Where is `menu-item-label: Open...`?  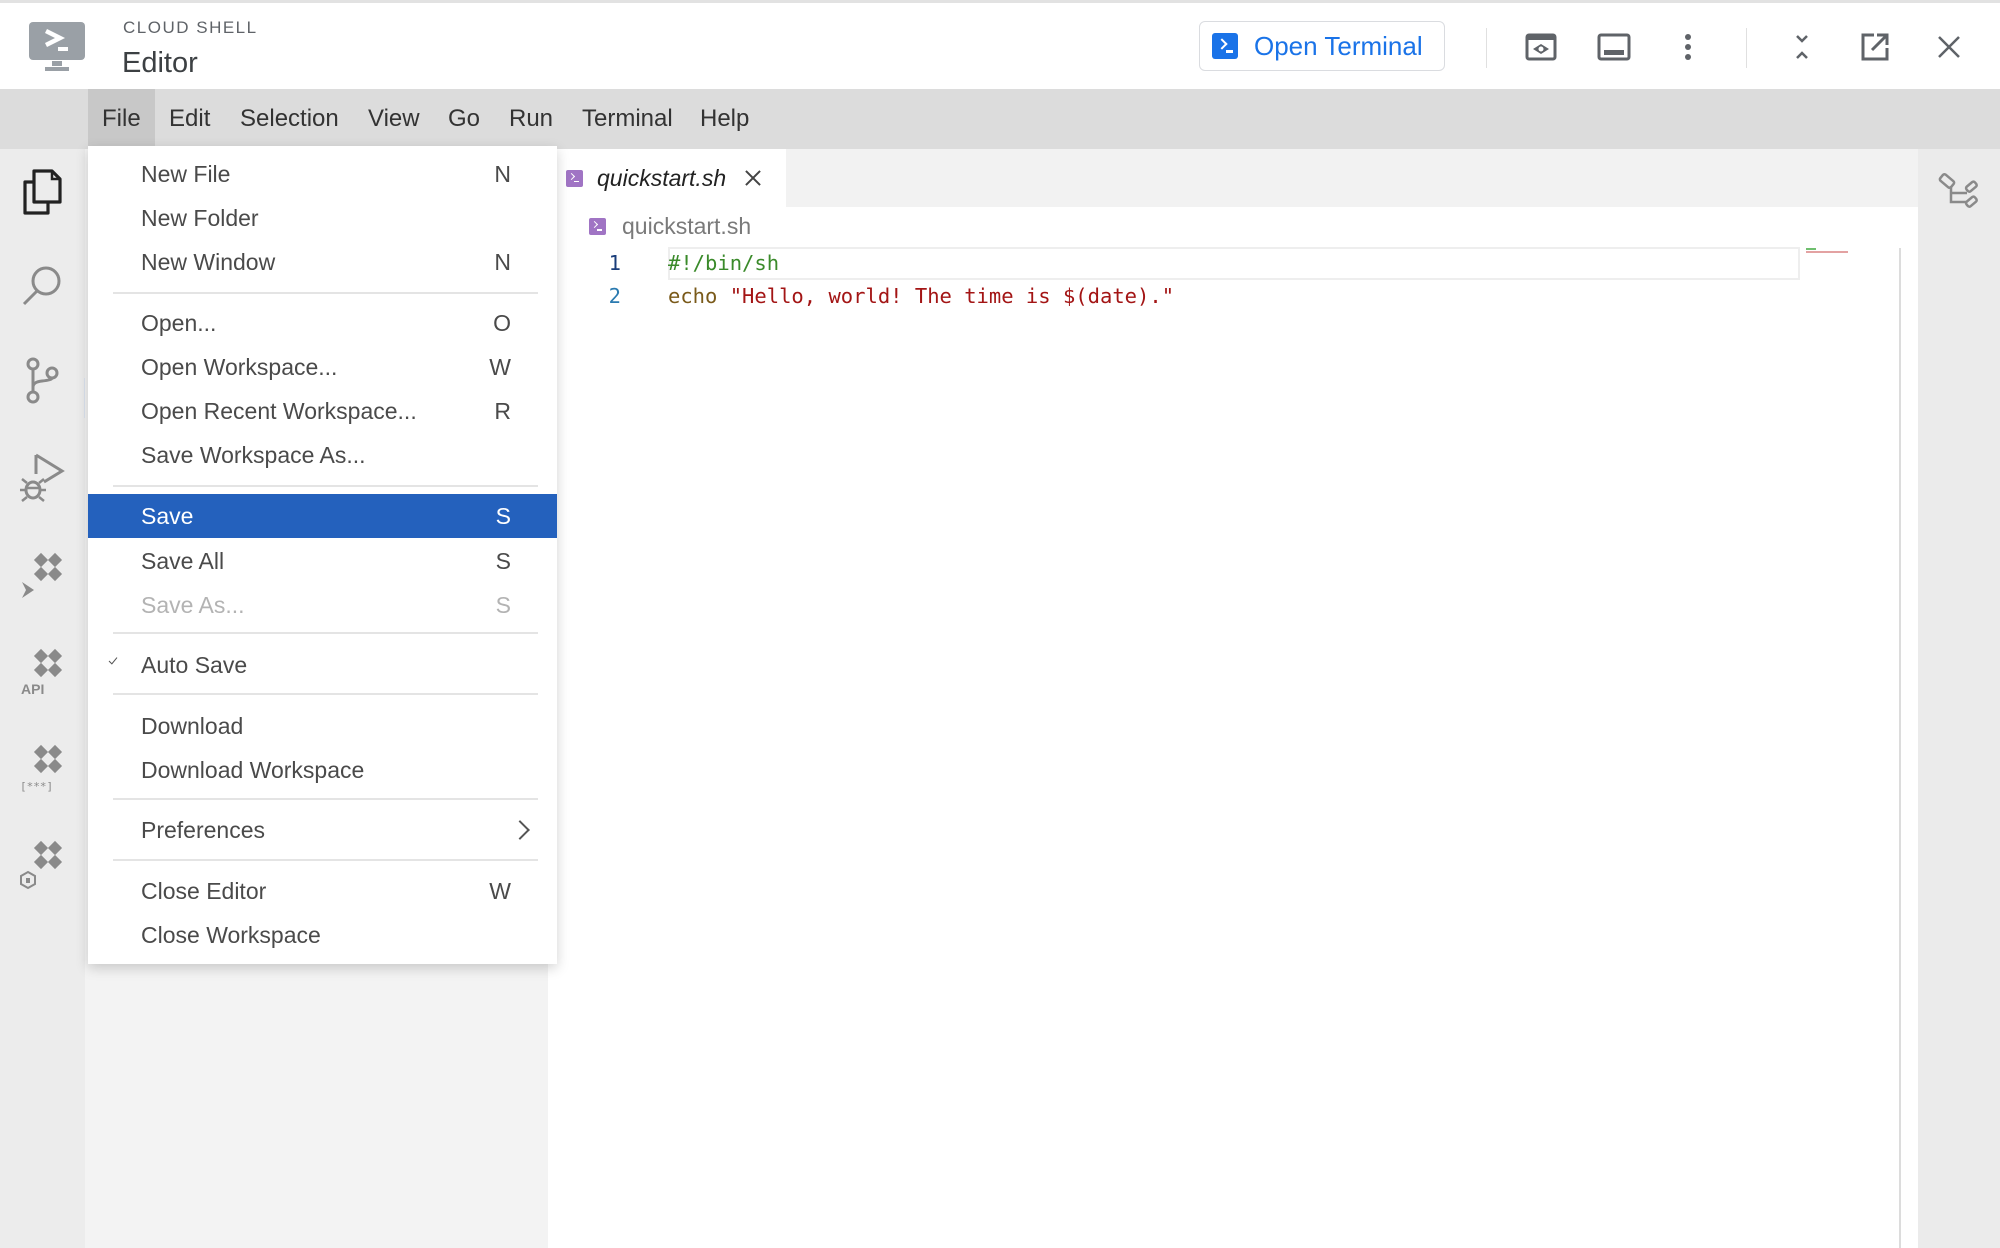
menu-item-label: Open... is located at coordinates (179, 322).